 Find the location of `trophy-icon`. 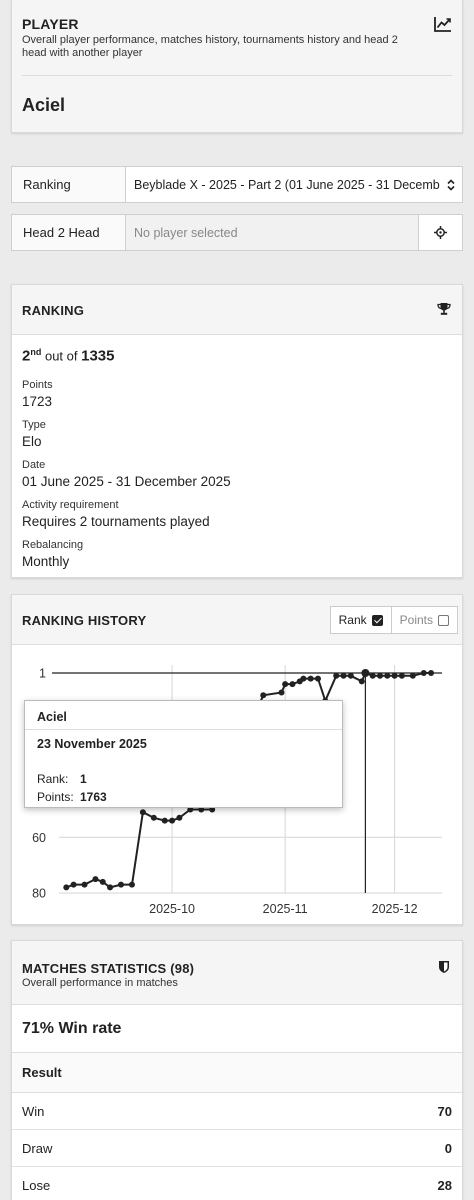

trophy-icon is located at coordinates (444, 309).